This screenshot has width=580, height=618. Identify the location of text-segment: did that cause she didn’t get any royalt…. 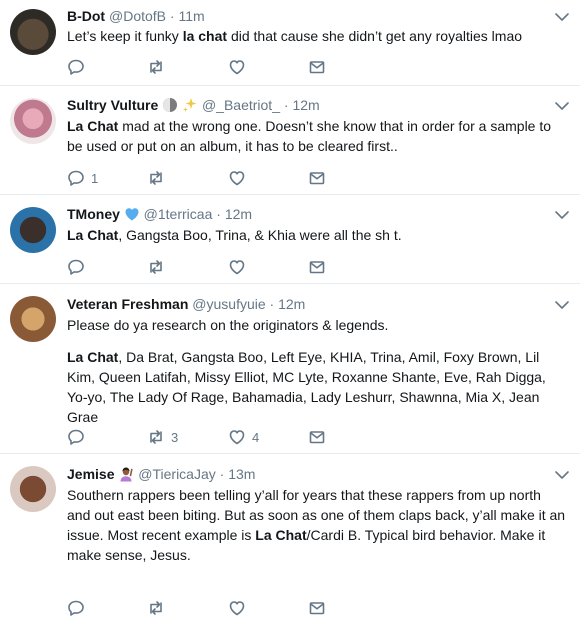
(375, 36).